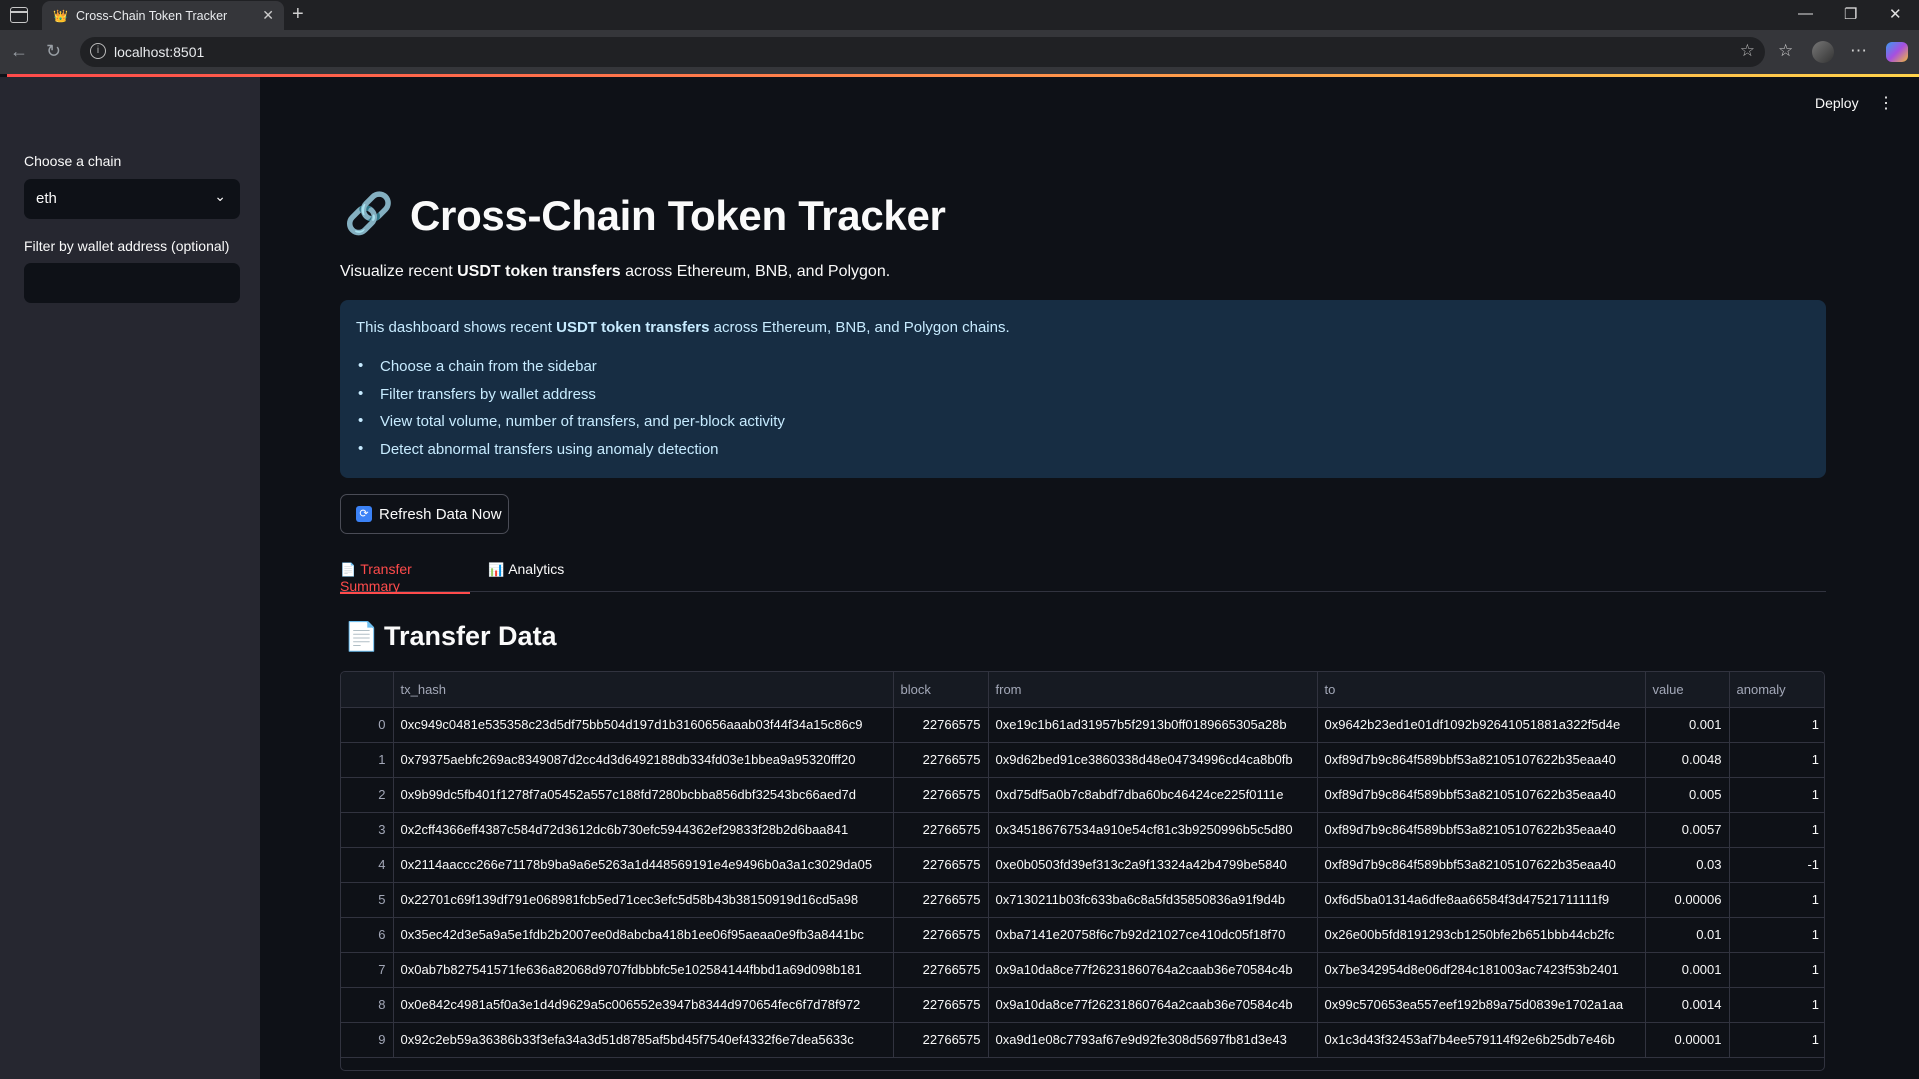  I want to click on column-header-from: from, so click(1153, 690).